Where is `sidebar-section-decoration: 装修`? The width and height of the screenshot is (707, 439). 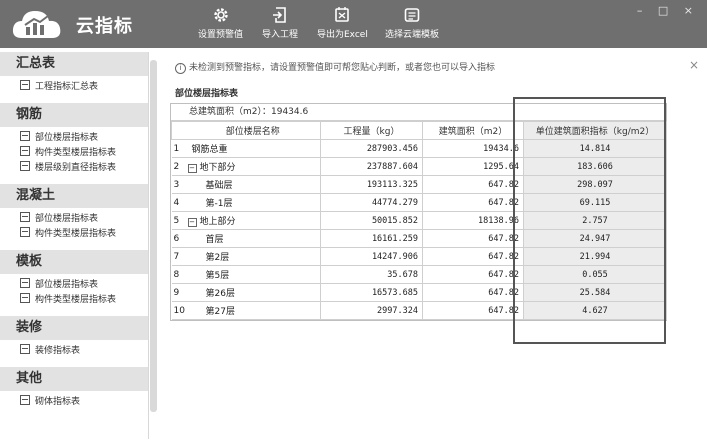
sidebar-section-decoration: 装修 is located at coordinates (74, 328).